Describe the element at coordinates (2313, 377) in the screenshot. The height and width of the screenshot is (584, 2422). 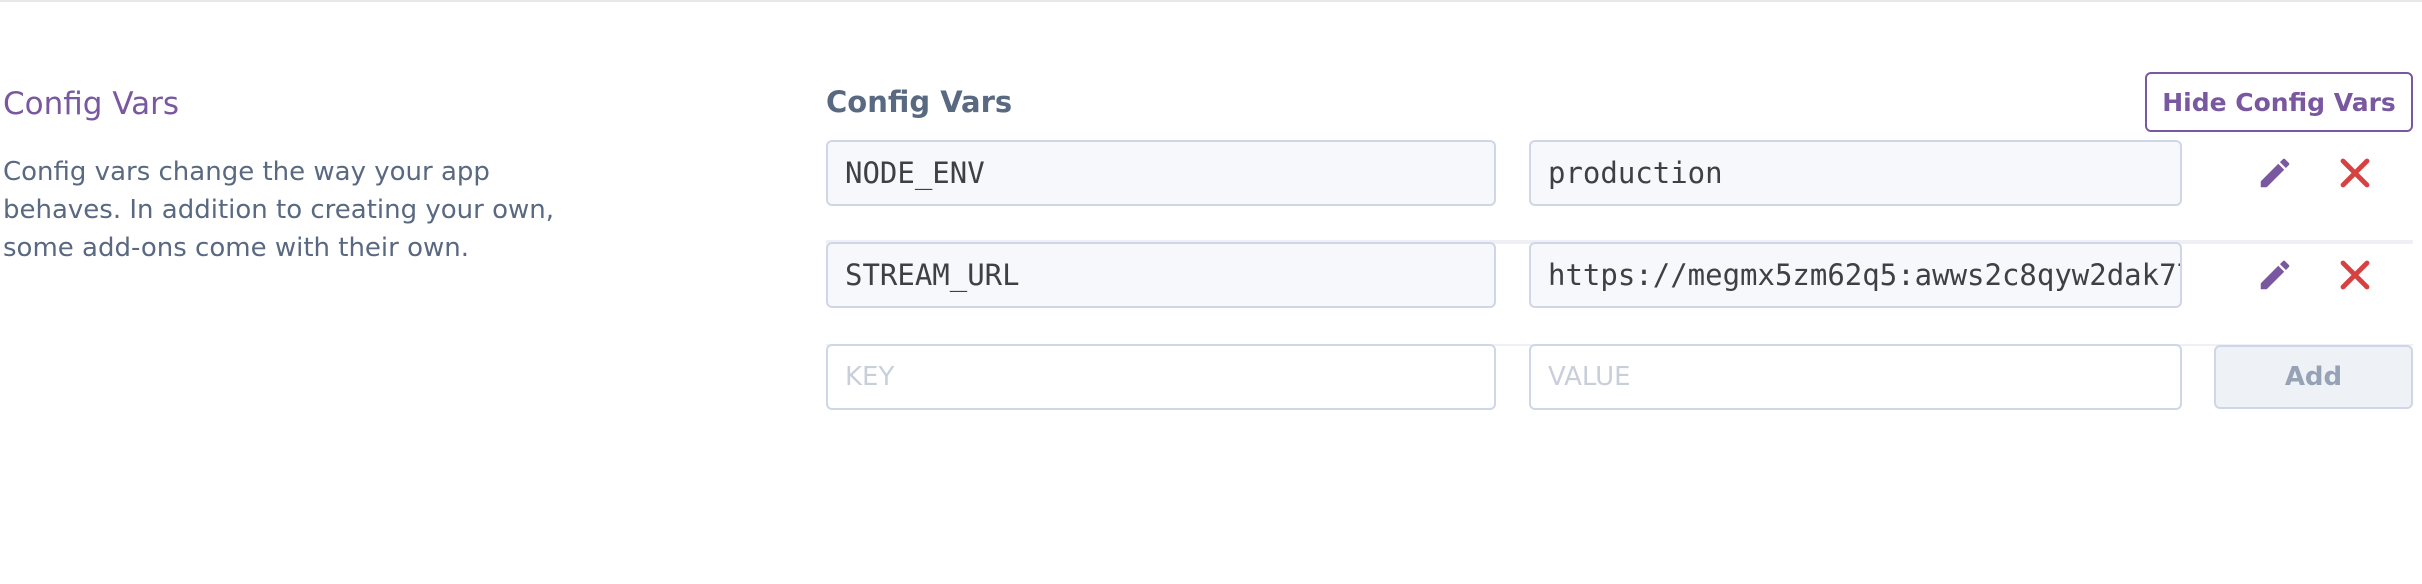
I see `add-config-var-button: Add` at that location.